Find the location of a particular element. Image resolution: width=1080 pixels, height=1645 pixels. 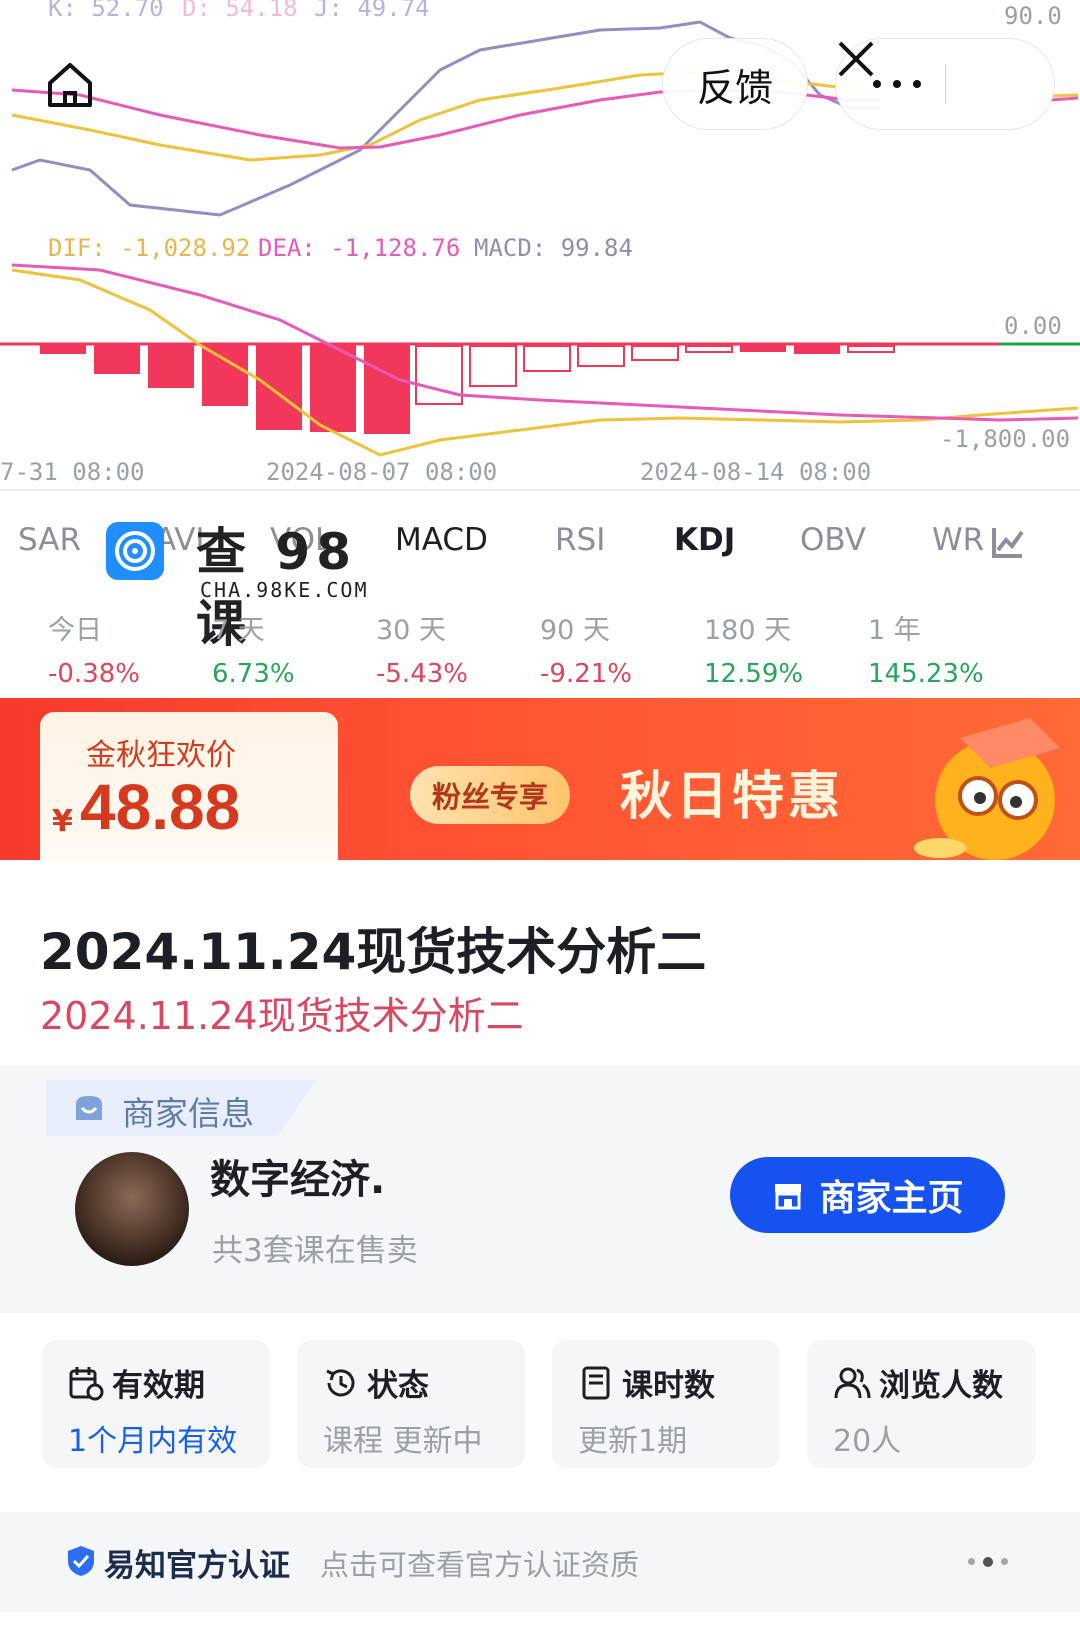

watermark-logo is located at coordinates (135, 551).